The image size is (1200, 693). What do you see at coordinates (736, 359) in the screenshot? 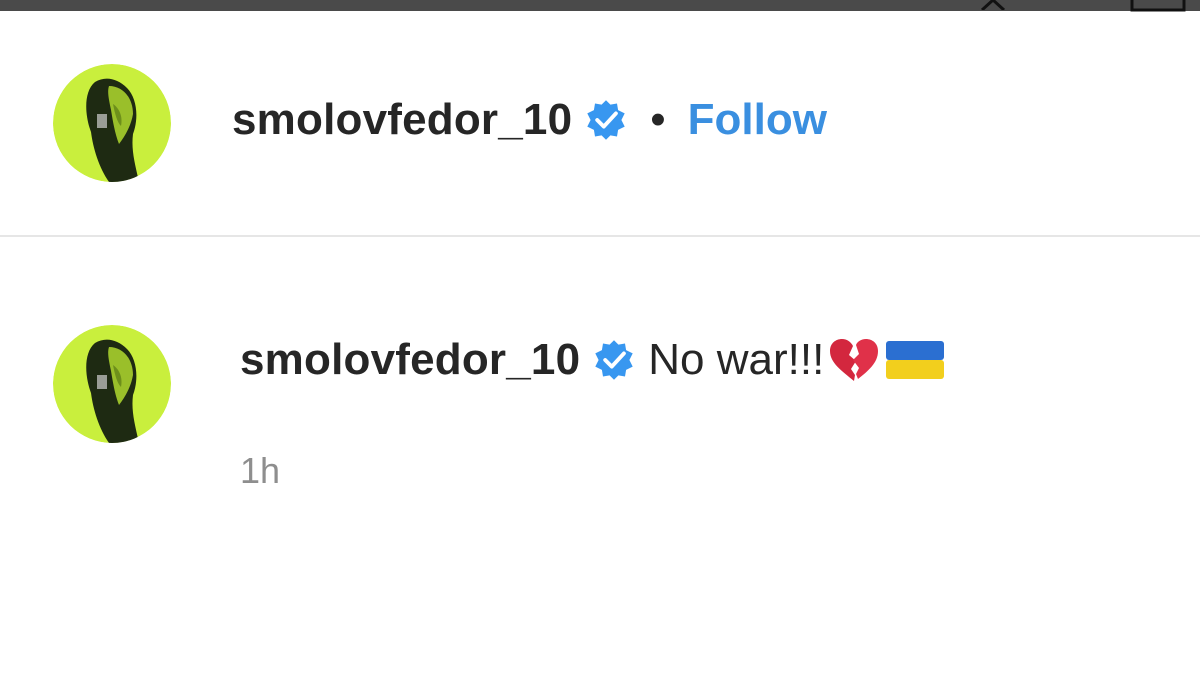
I see `comment-text: No war!!!` at bounding box center [736, 359].